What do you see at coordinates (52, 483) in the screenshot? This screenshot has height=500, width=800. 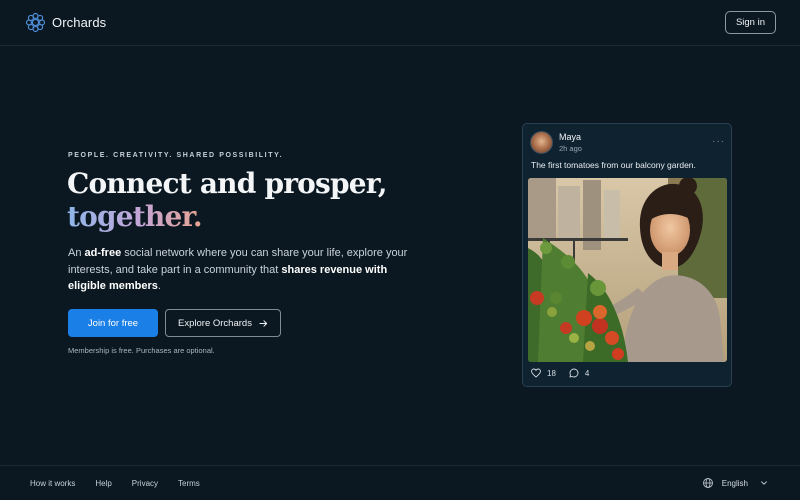 I see `footer-link-how-it-works: How it works` at bounding box center [52, 483].